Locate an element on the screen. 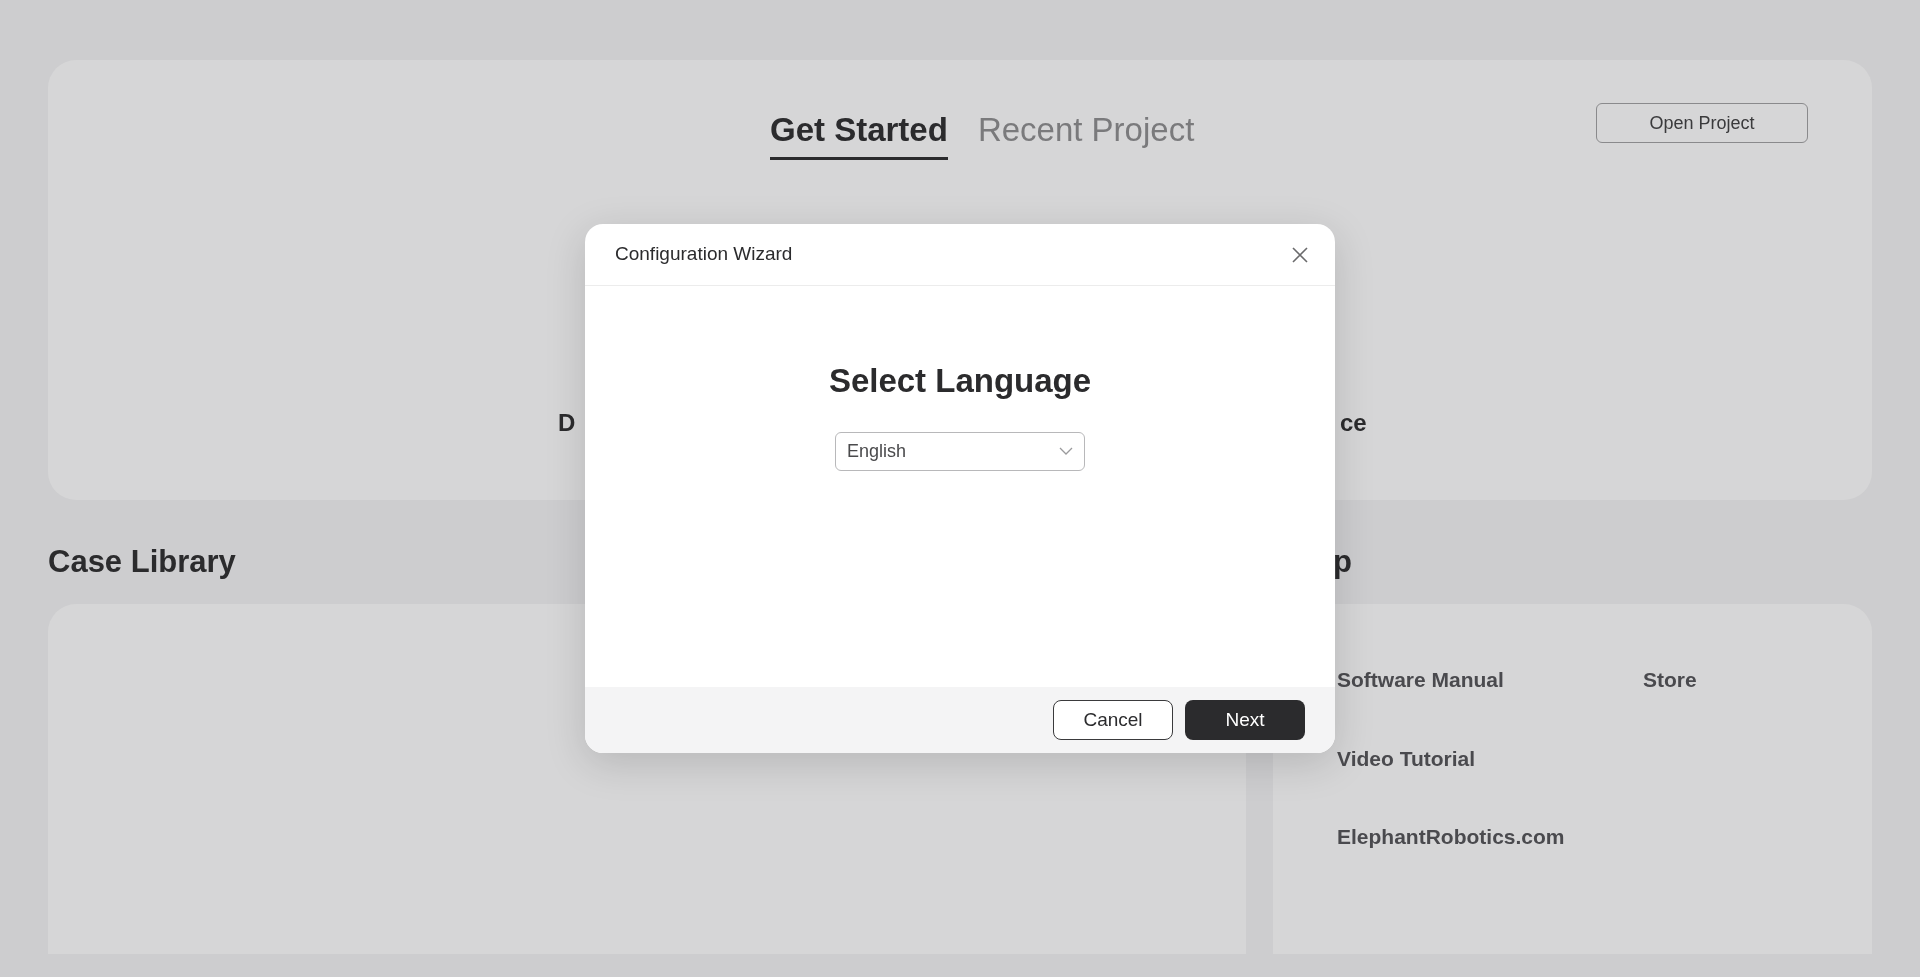 This screenshot has width=1920, height=977. section-title: Case Library is located at coordinates (142, 561).